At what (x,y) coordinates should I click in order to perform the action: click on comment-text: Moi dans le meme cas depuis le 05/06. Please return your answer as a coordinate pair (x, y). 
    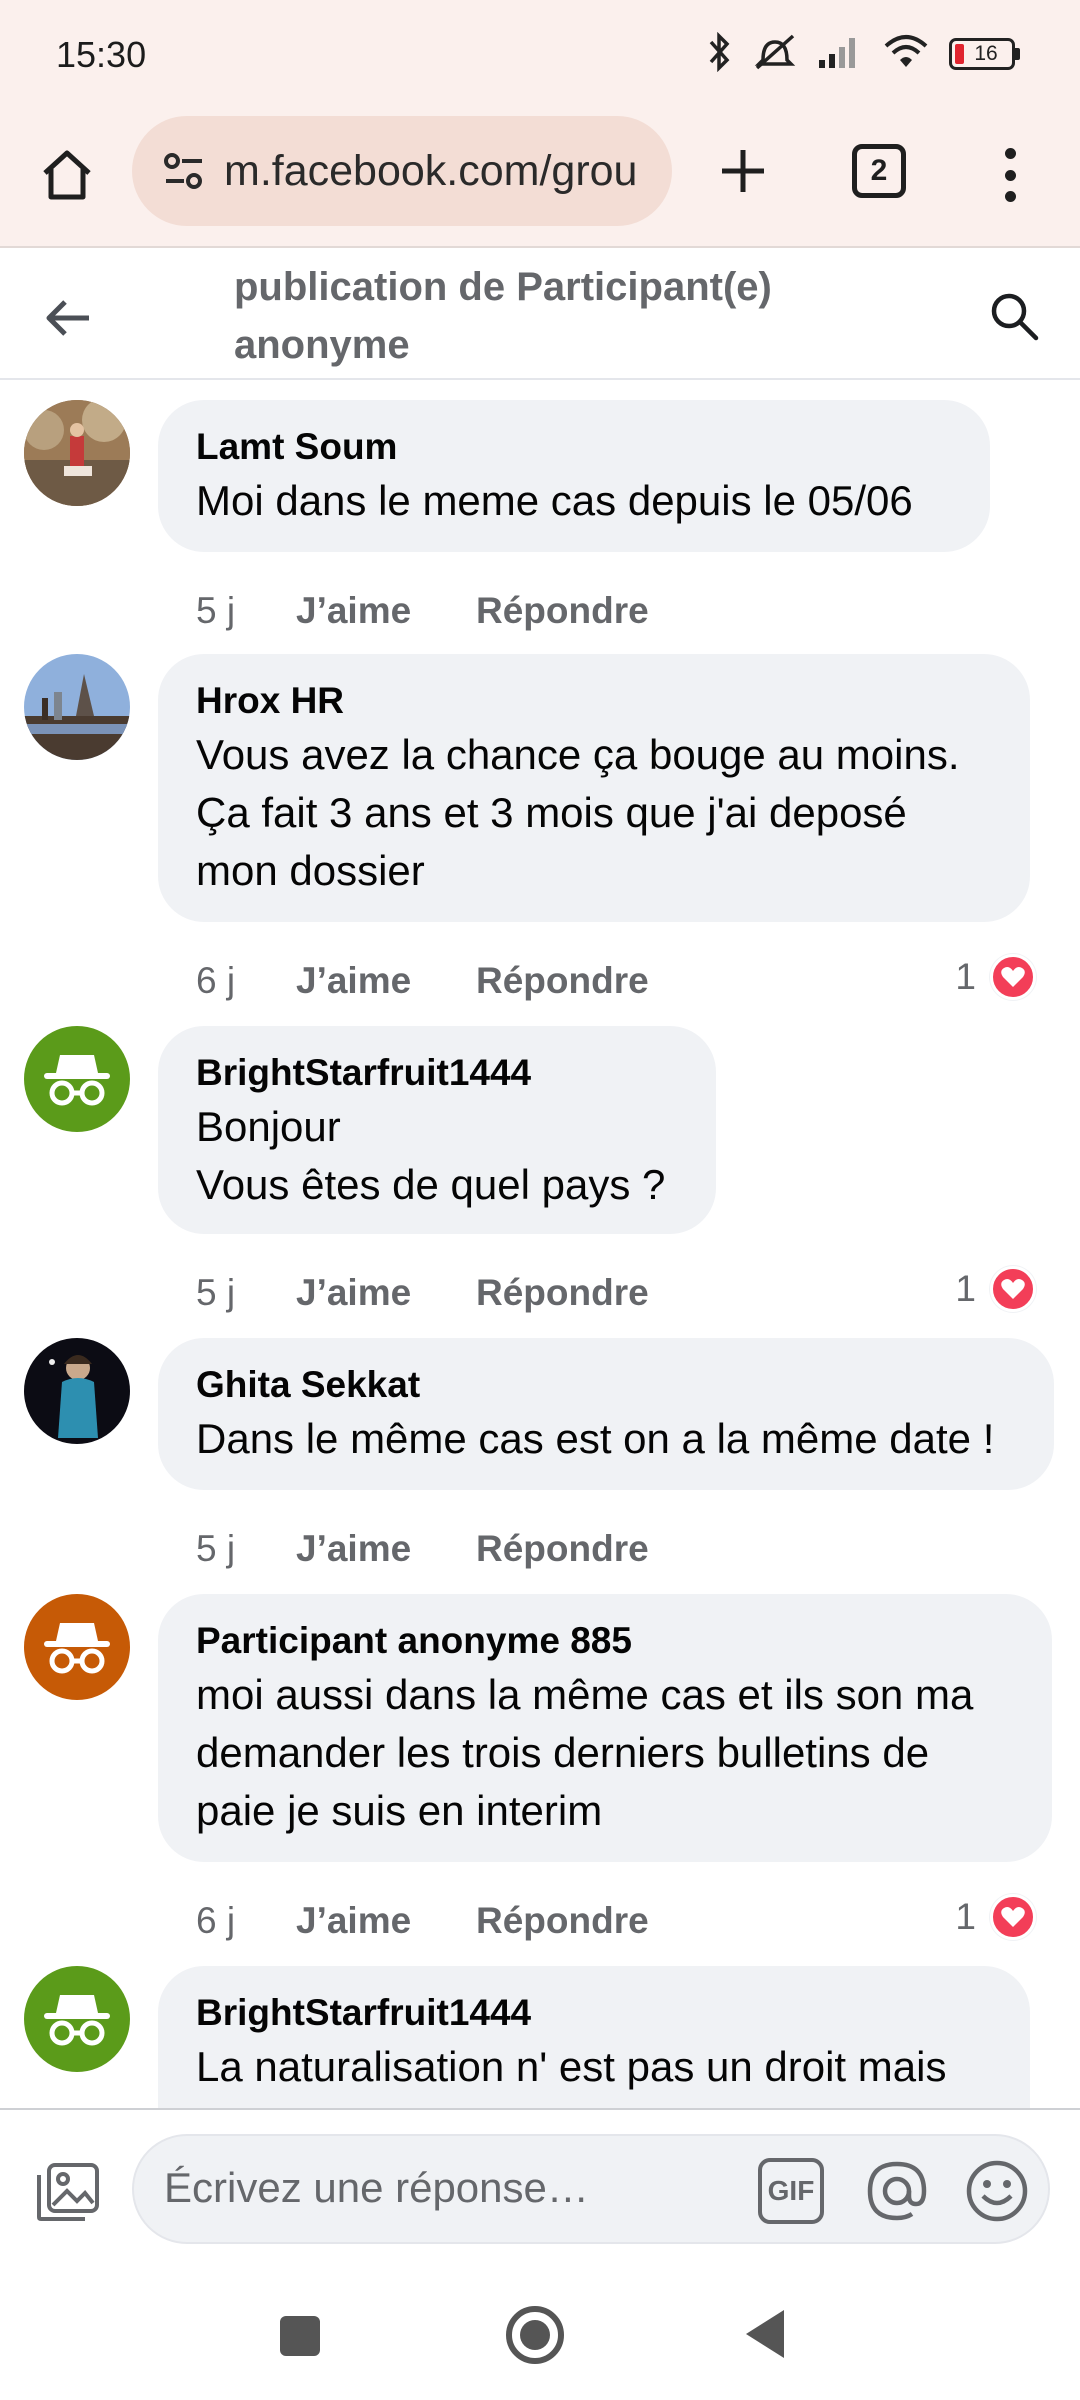
    Looking at the image, I should click on (554, 500).